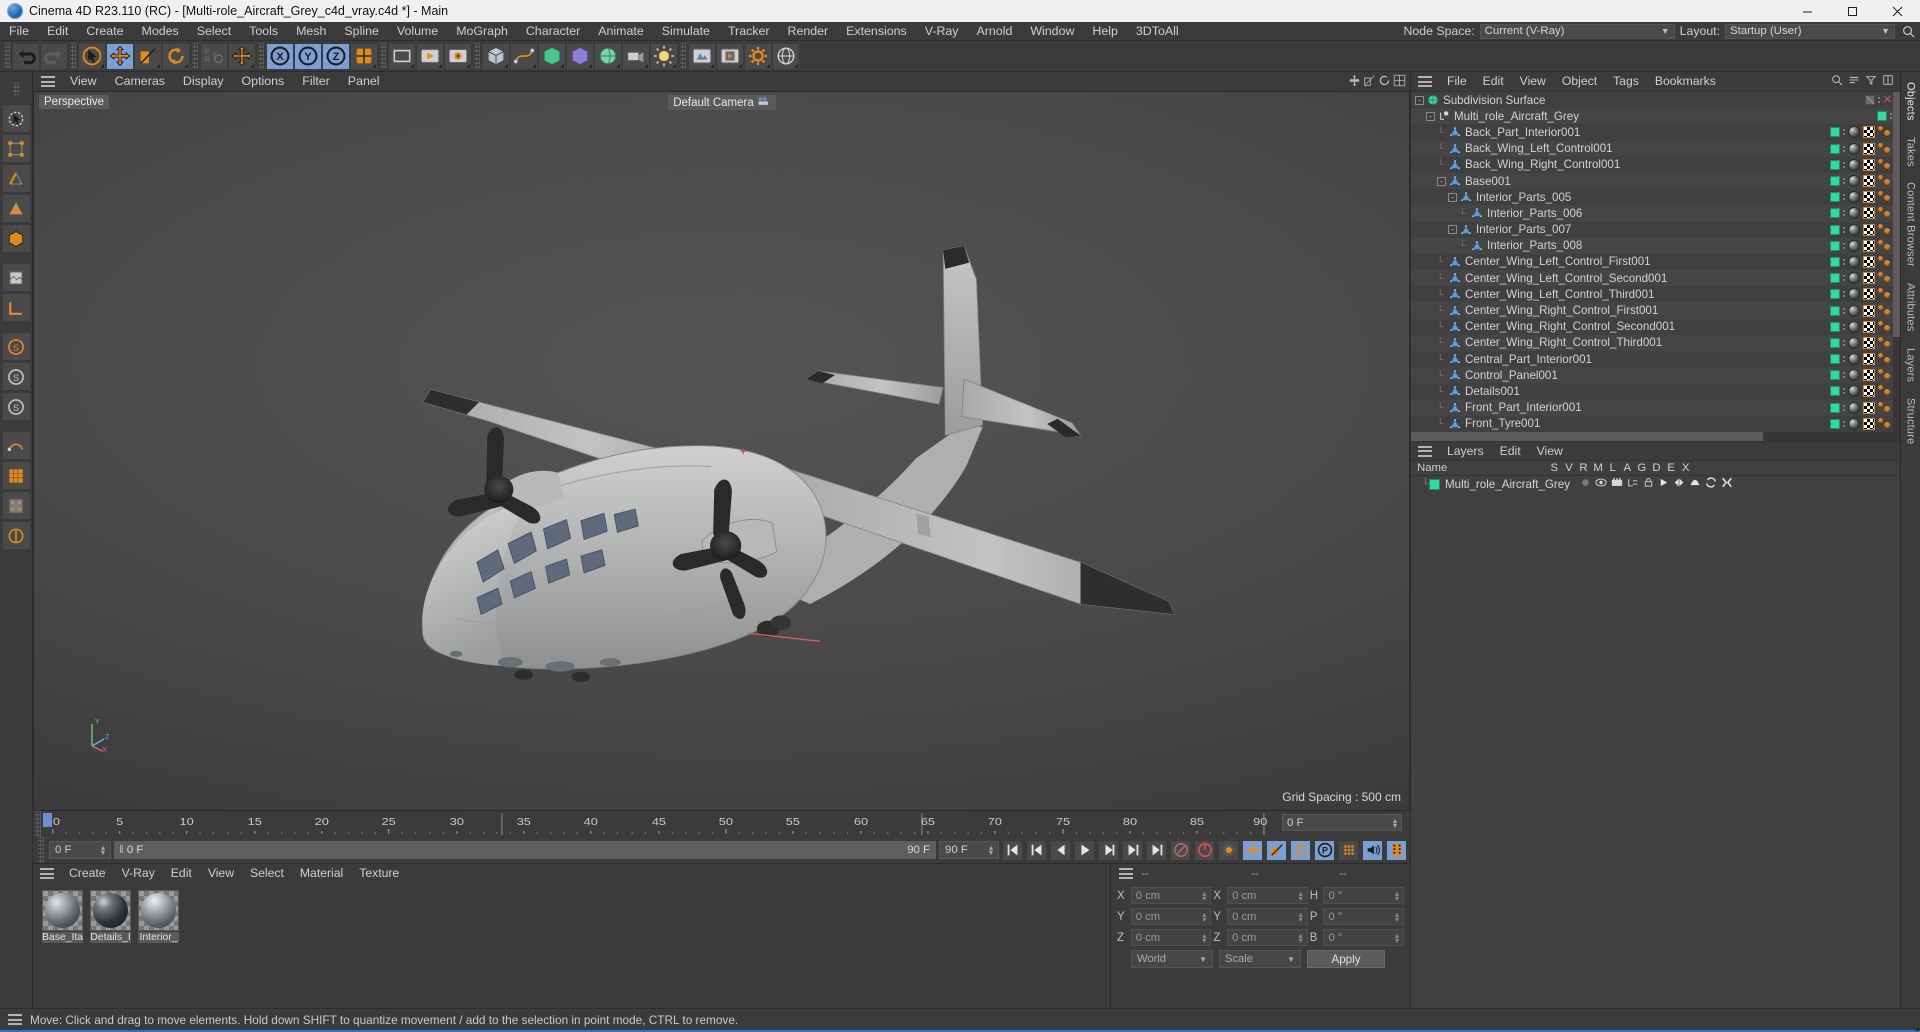 This screenshot has width=1920, height=1032. Describe the element at coordinates (1465, 451) in the screenshot. I see `layers-menu-layers: Layers` at that location.